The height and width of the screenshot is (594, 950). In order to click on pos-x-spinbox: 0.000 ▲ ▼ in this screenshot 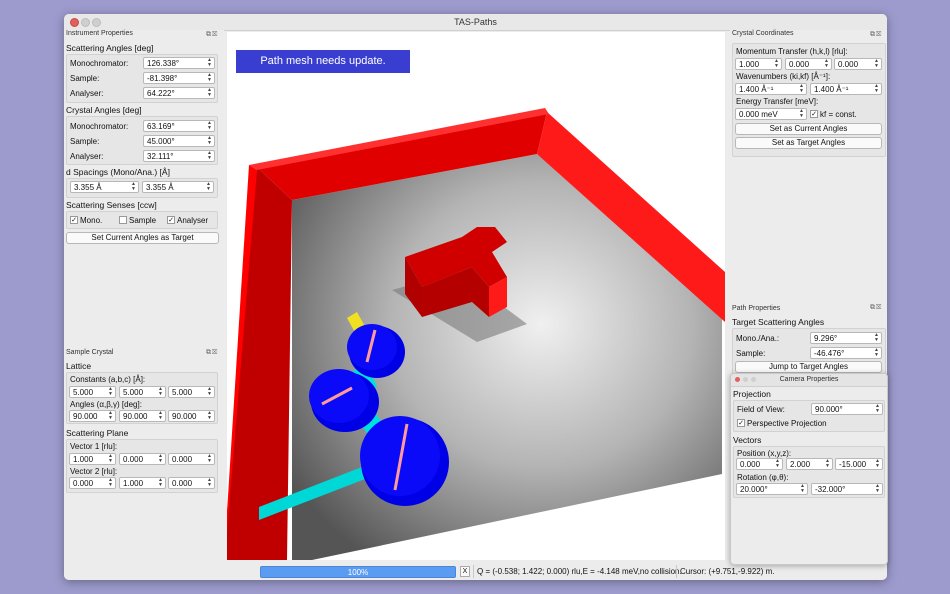, I will do `click(759, 464)`.